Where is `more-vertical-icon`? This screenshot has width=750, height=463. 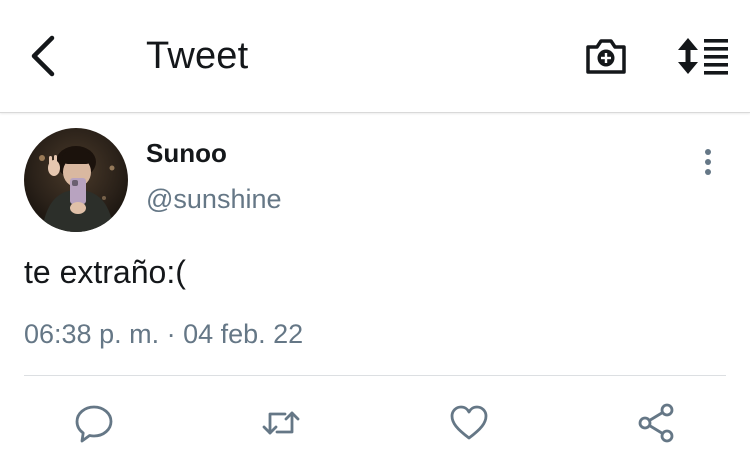 more-vertical-icon is located at coordinates (708, 162).